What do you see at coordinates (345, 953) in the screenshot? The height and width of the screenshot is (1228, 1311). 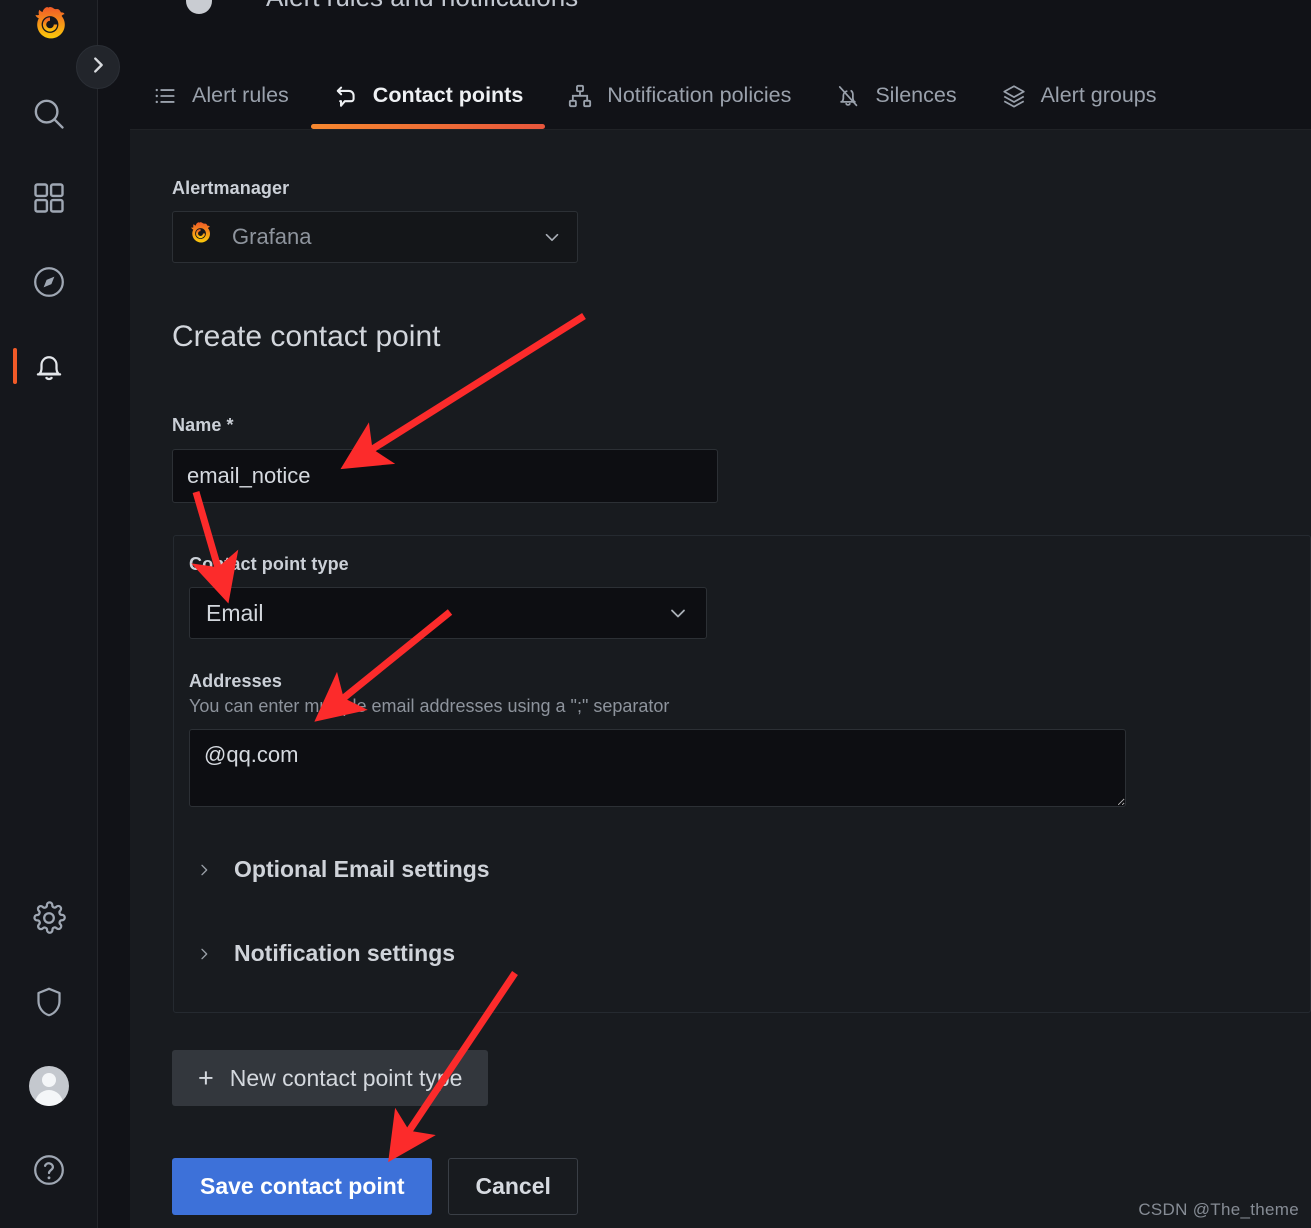 I see `notification-settings-label: Notification settings` at bounding box center [345, 953].